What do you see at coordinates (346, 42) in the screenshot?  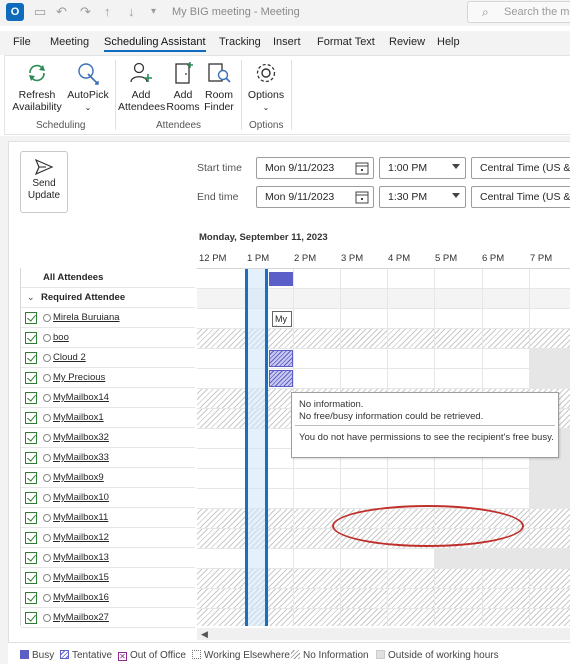 I see `tab-format-text: Format Text` at bounding box center [346, 42].